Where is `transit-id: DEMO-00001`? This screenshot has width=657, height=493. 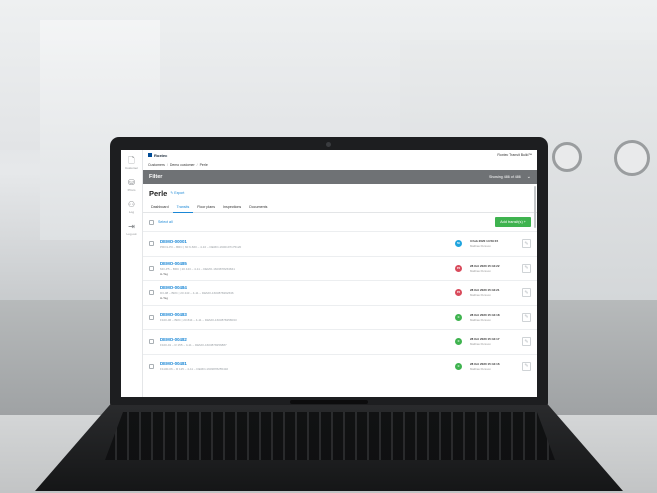 transit-id: DEMO-00001 is located at coordinates (307, 241).